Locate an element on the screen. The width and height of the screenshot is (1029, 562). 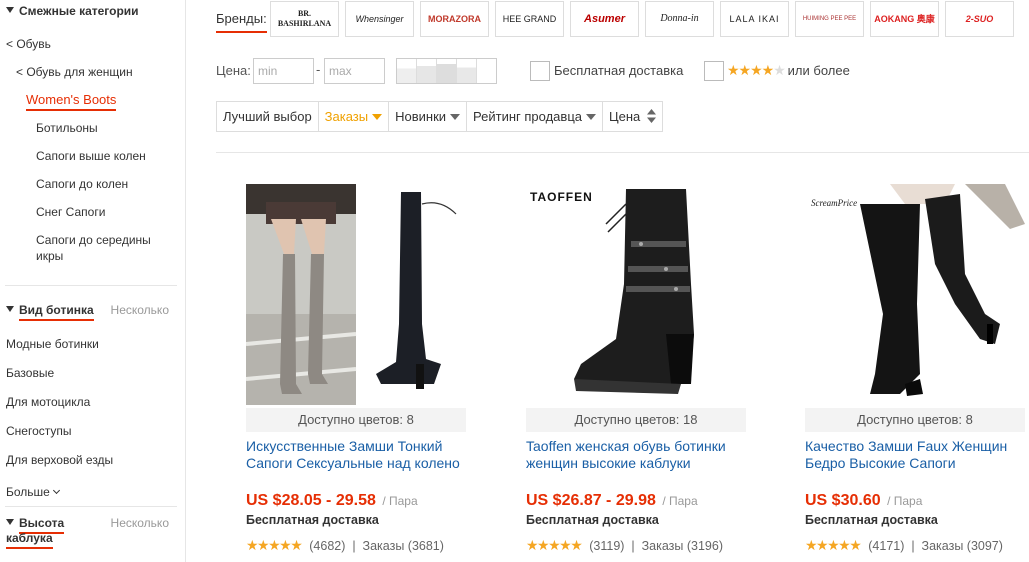
boot-type-motorcycle: Для мотоцикла is located at coordinates (48, 402).